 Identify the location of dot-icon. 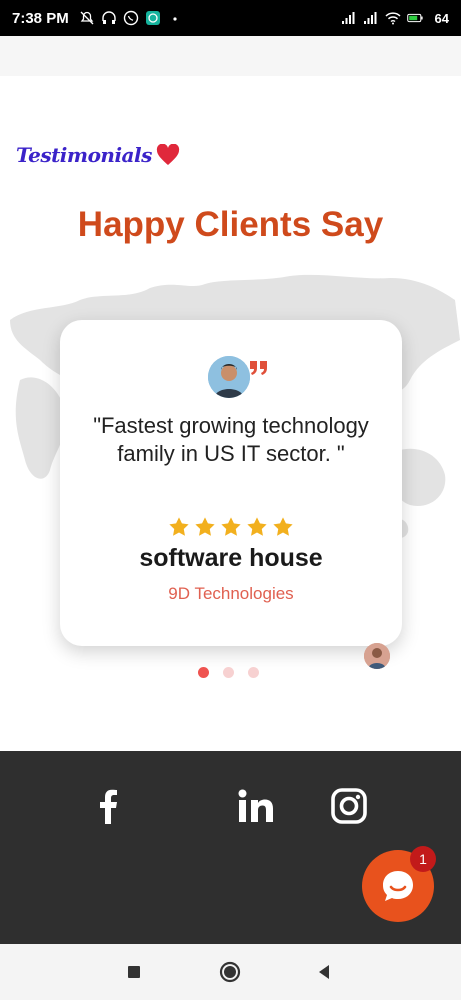
(175, 18).